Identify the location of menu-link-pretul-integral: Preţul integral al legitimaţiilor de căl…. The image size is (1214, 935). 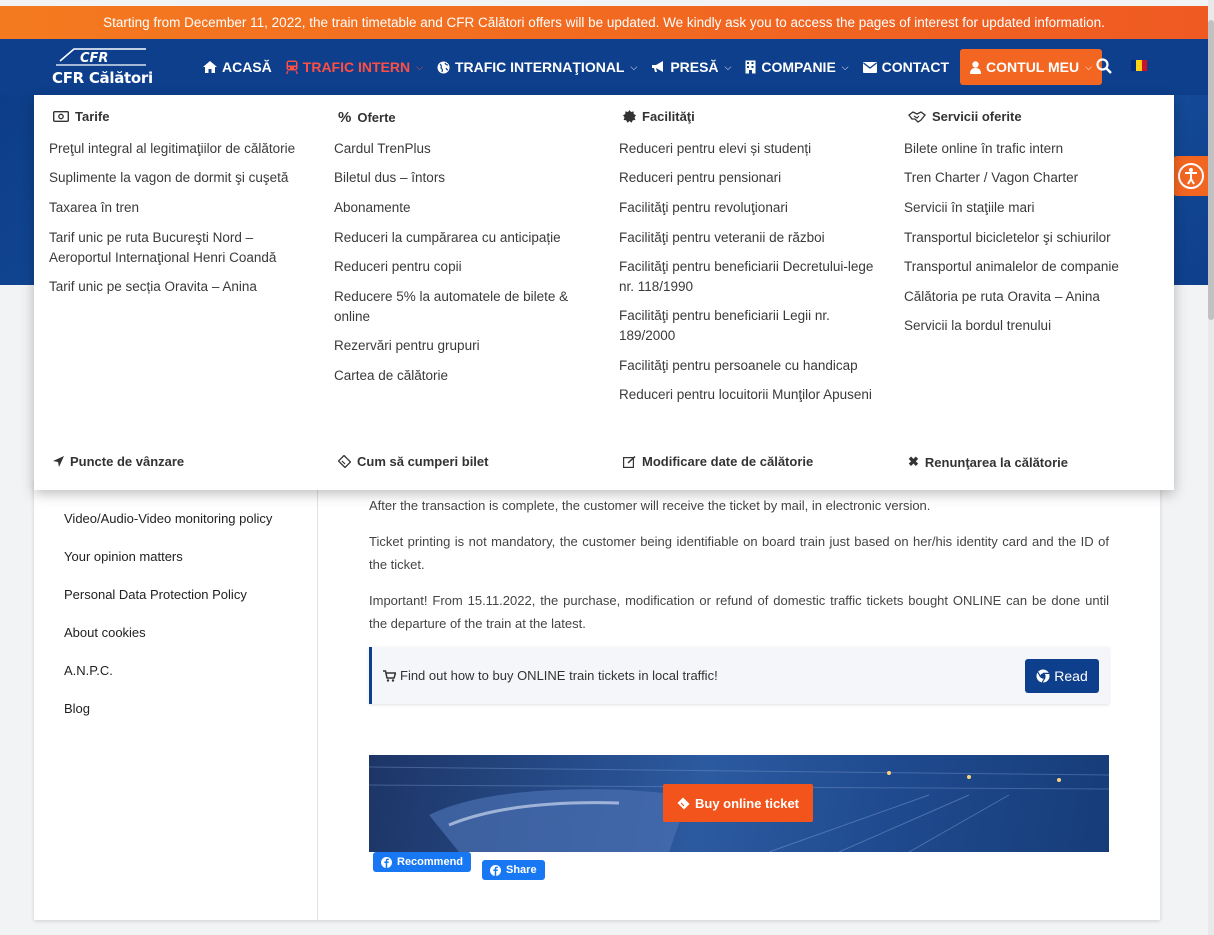
(180, 149).